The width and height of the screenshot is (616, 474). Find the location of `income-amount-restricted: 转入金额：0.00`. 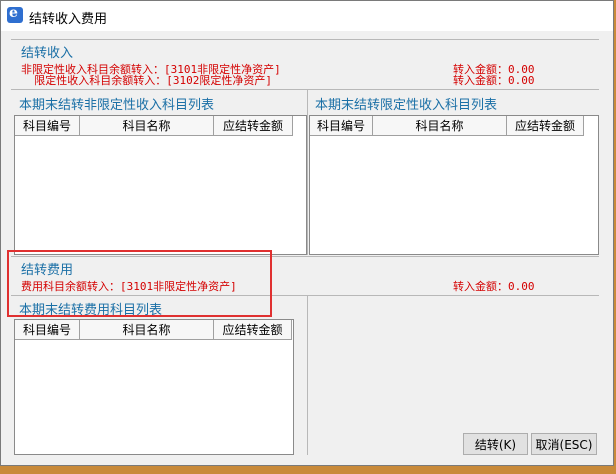

income-amount-restricted: 转入金额：0.00 is located at coordinates (494, 80).